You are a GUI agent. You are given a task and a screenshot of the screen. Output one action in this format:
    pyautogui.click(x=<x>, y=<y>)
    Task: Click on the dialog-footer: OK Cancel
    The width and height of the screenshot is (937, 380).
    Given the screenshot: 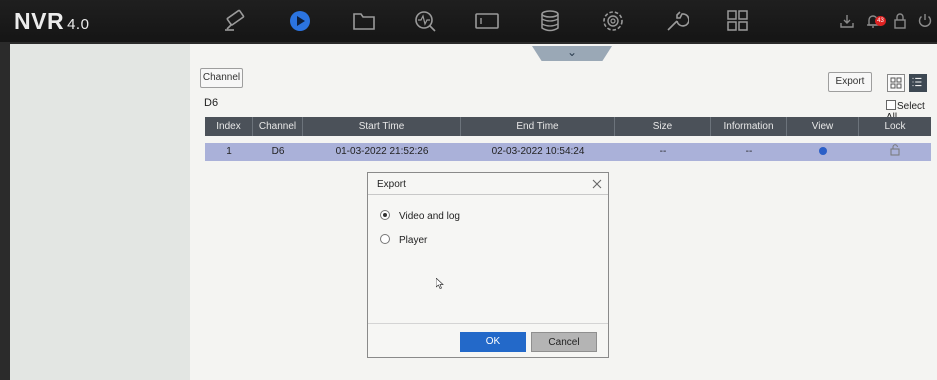 What is the action you would take?
    pyautogui.click(x=488, y=341)
    